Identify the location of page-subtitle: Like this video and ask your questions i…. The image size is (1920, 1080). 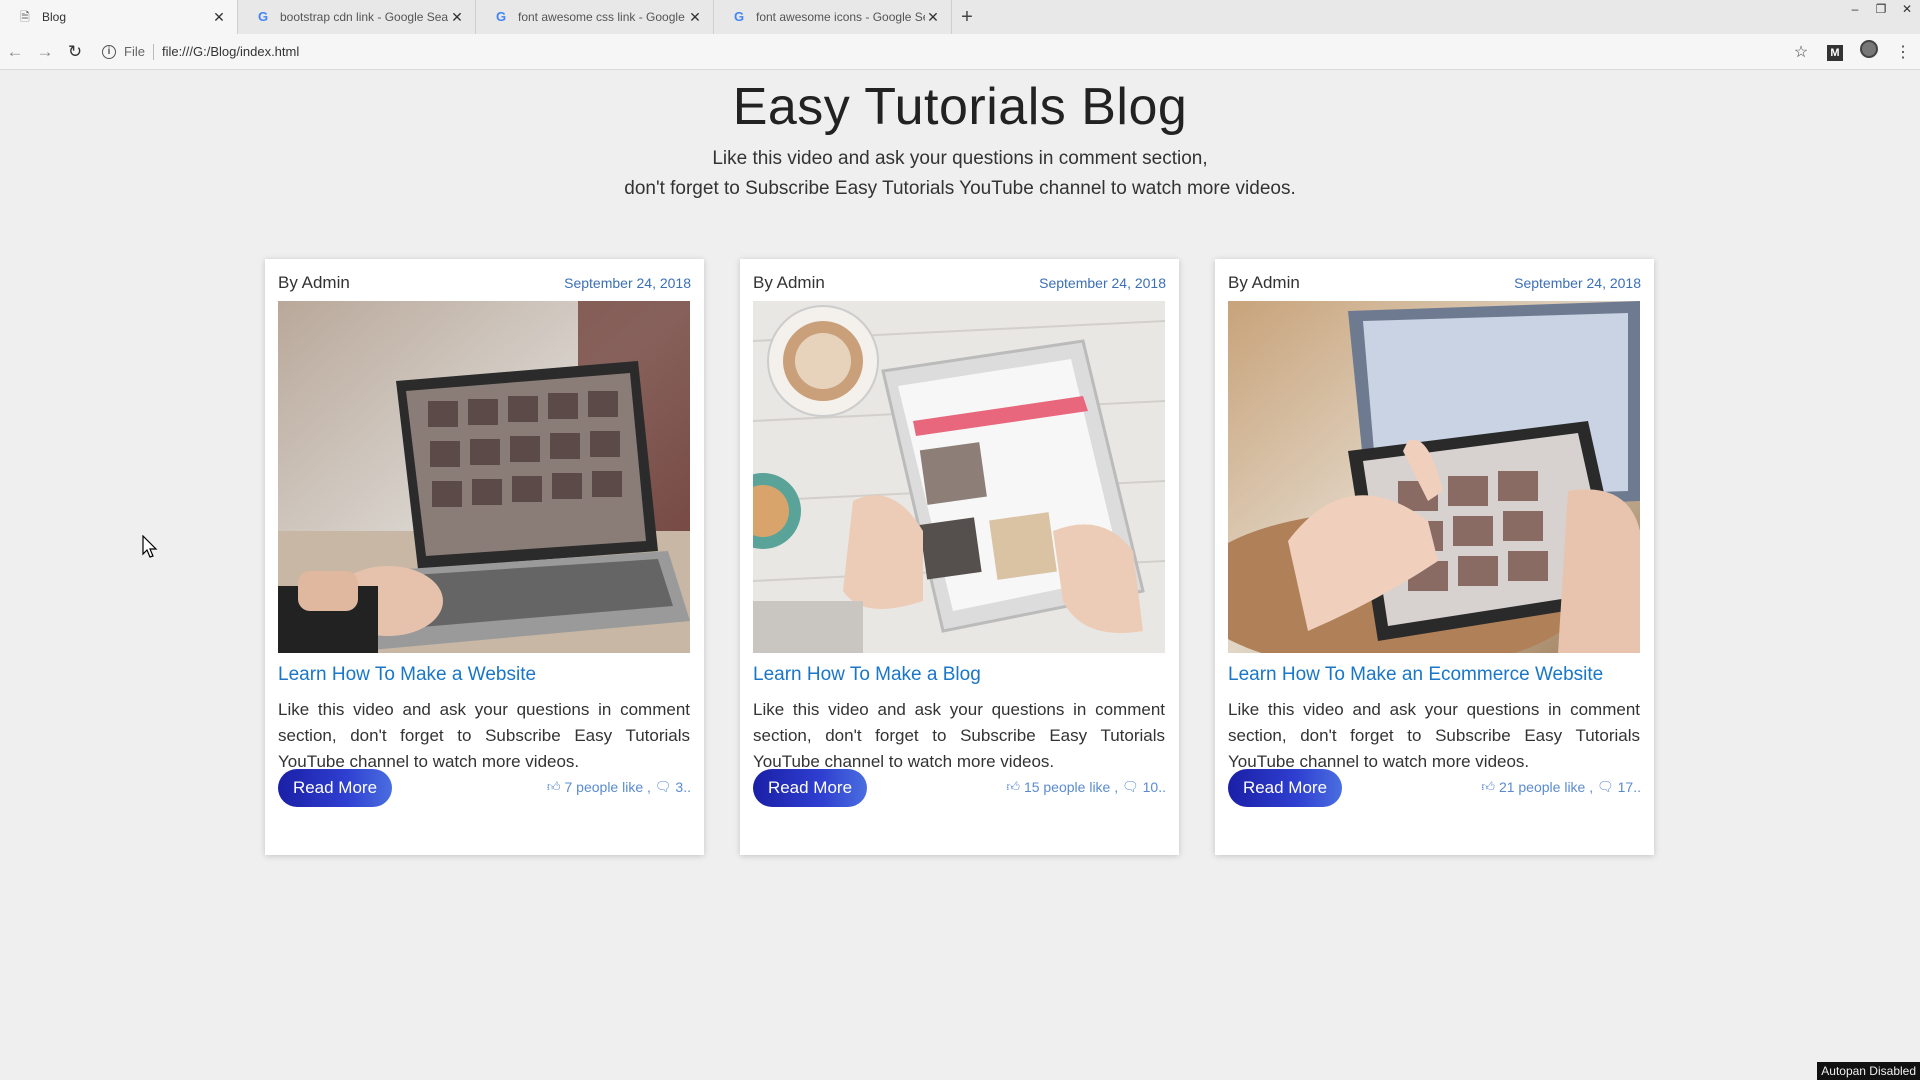
(960, 174).